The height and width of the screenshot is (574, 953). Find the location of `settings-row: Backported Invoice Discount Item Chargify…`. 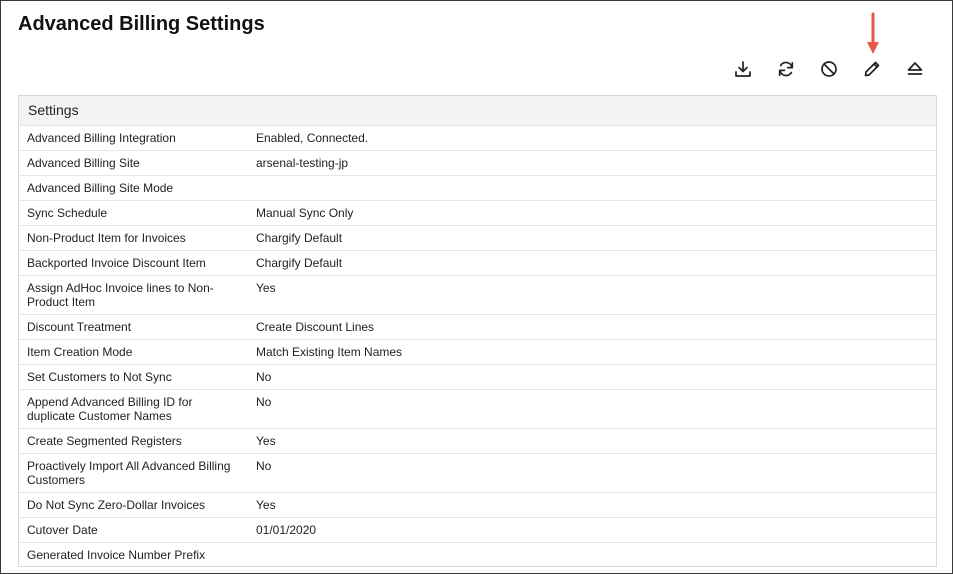

settings-row: Backported Invoice Discount Item Chargify… is located at coordinates (477, 262).